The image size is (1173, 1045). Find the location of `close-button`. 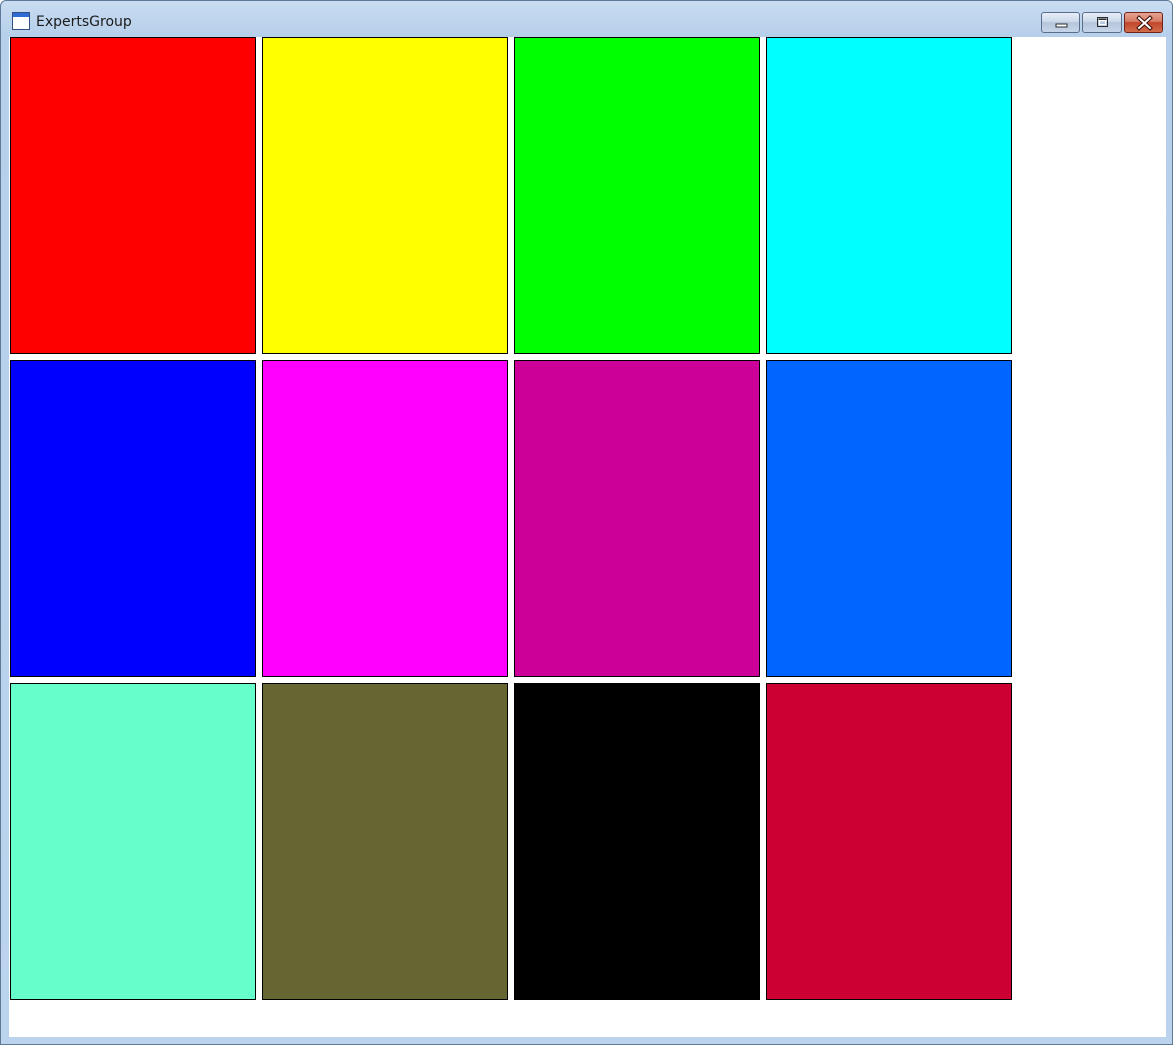

close-button is located at coordinates (1143, 22).